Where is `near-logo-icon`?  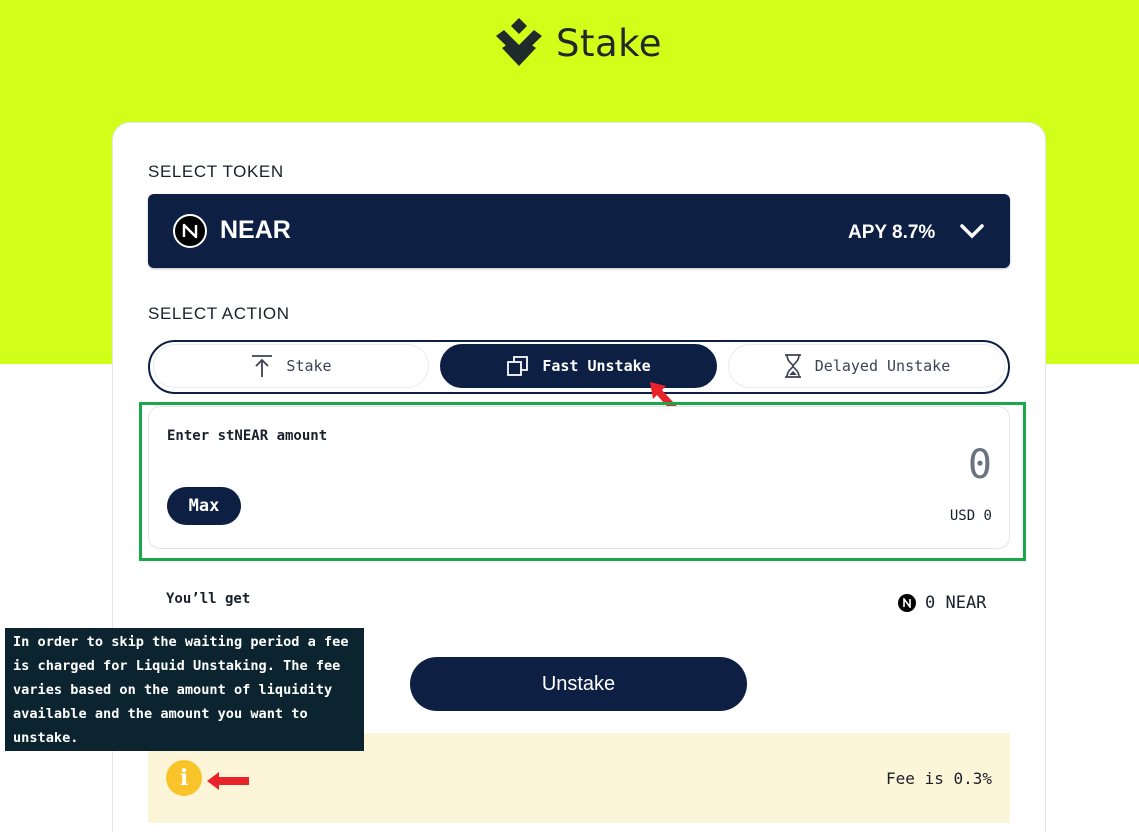 near-logo-icon is located at coordinates (190, 231).